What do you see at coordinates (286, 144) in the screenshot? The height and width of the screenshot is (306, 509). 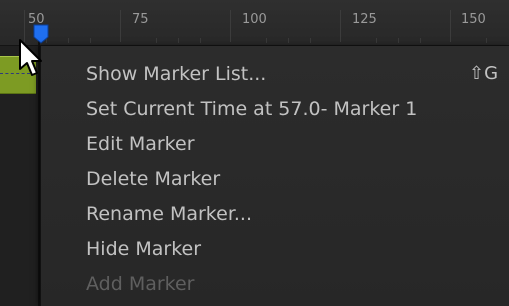 I see `menu-item-edit-marker: Edit Marker` at bounding box center [286, 144].